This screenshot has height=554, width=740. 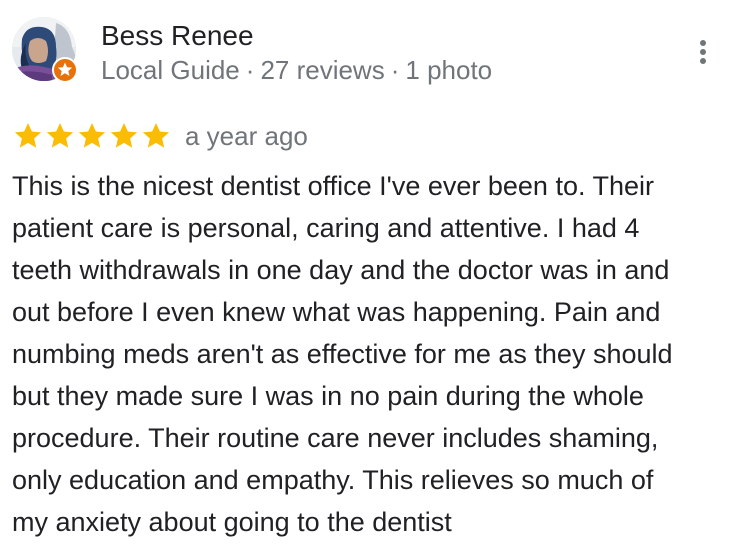 What do you see at coordinates (322, 70) in the screenshot?
I see `review-count: 27 reviews` at bounding box center [322, 70].